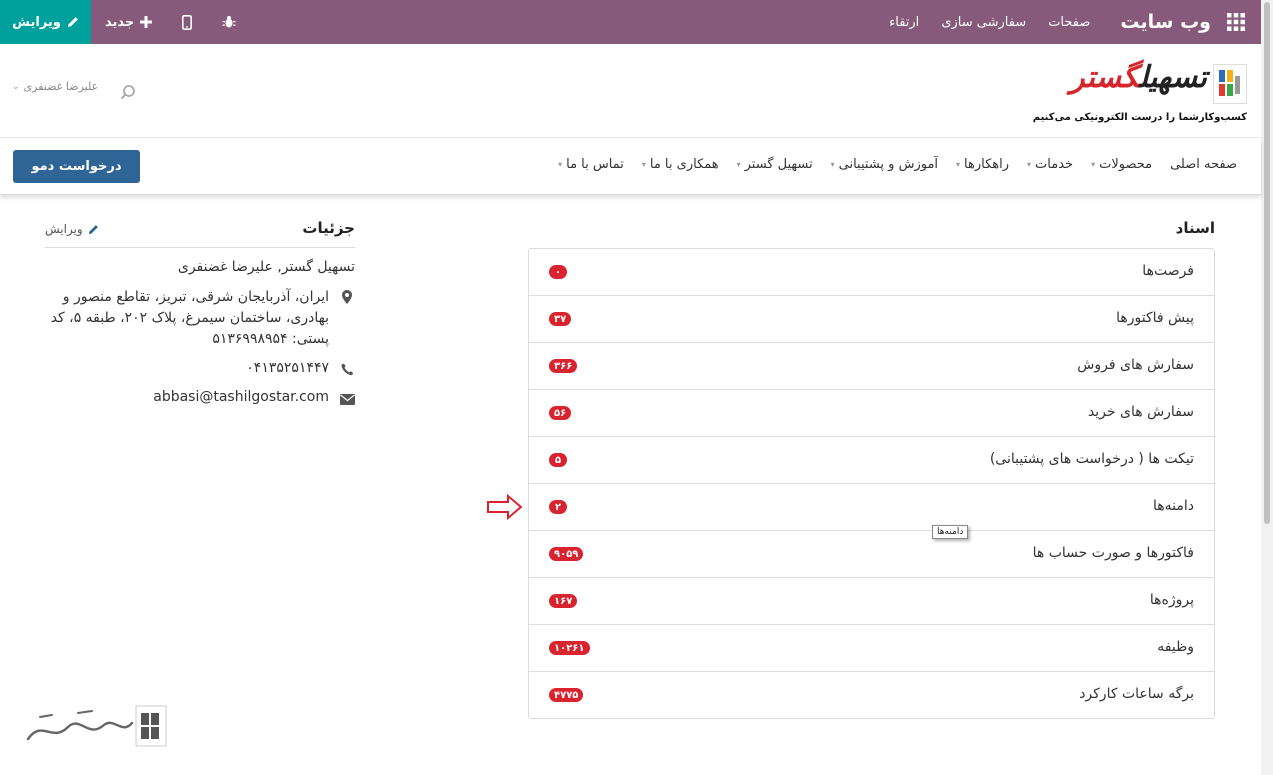  I want to click on chevron-down-icon: ⌄, so click(16, 86).